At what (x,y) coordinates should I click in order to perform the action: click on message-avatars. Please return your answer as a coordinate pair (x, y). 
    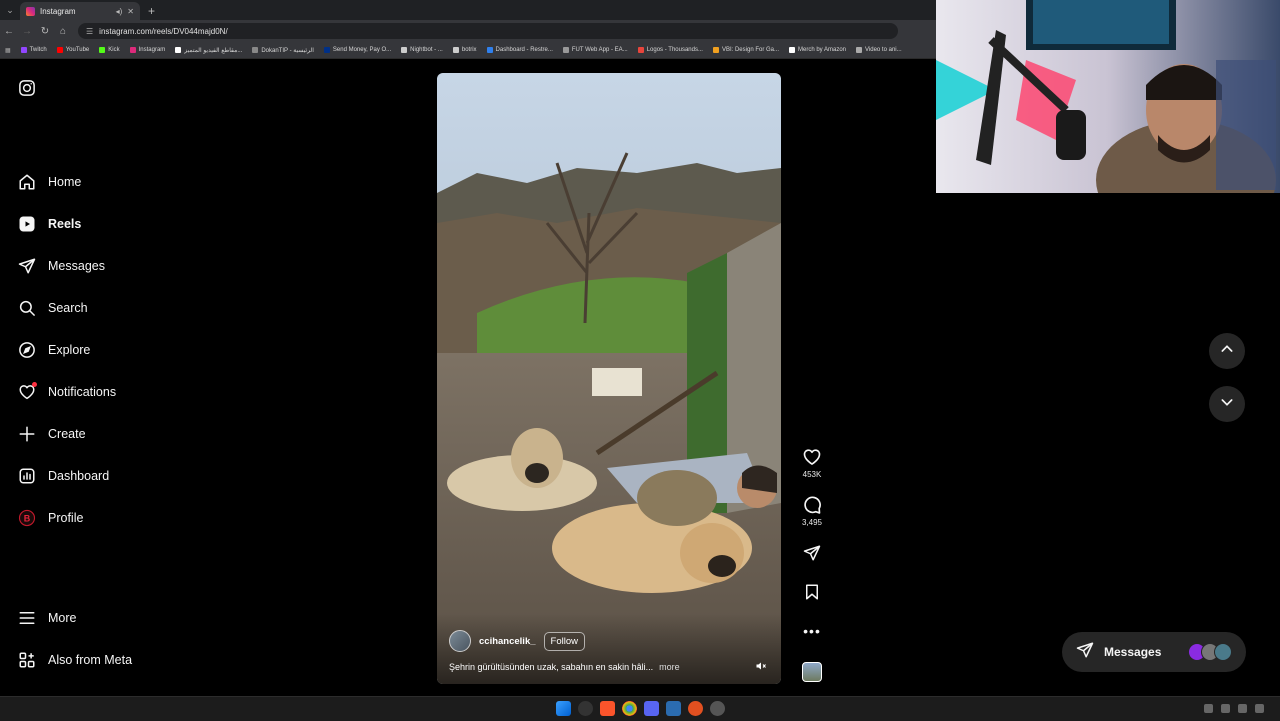
    Looking at the image, I should click on (1210, 652).